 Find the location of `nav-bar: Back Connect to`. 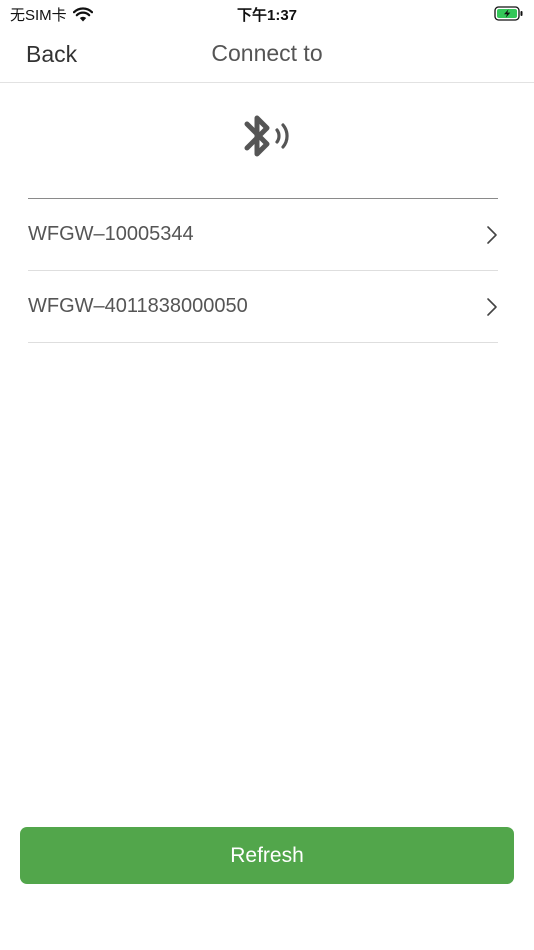

nav-bar: Back Connect to is located at coordinates (267, 55).